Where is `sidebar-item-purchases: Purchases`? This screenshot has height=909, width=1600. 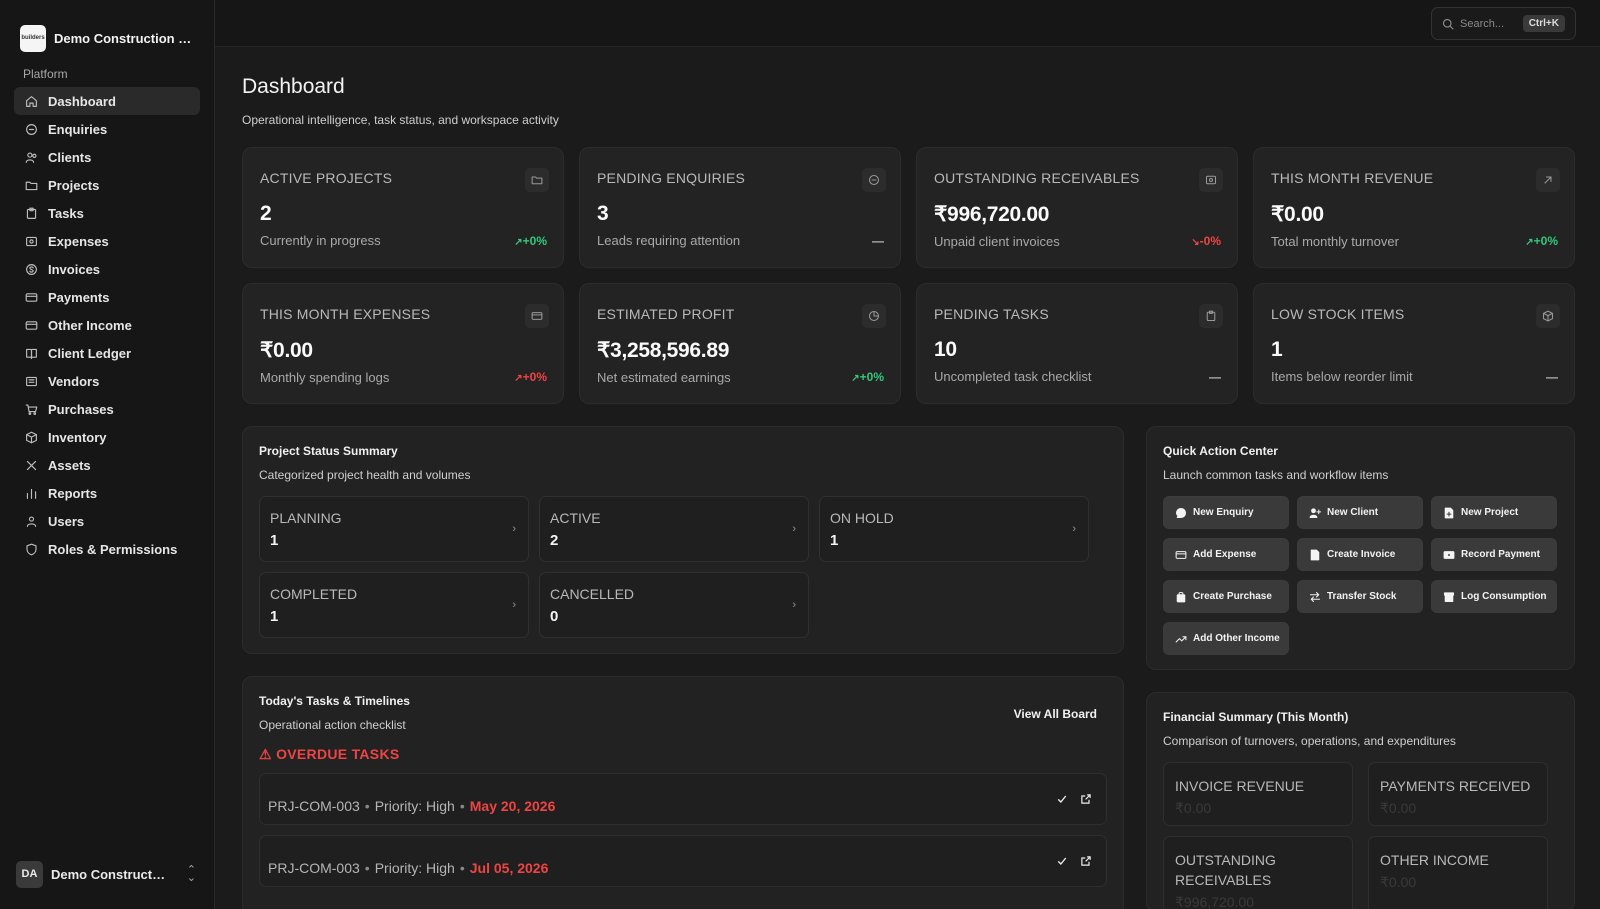 sidebar-item-purchases: Purchases is located at coordinates (107, 409).